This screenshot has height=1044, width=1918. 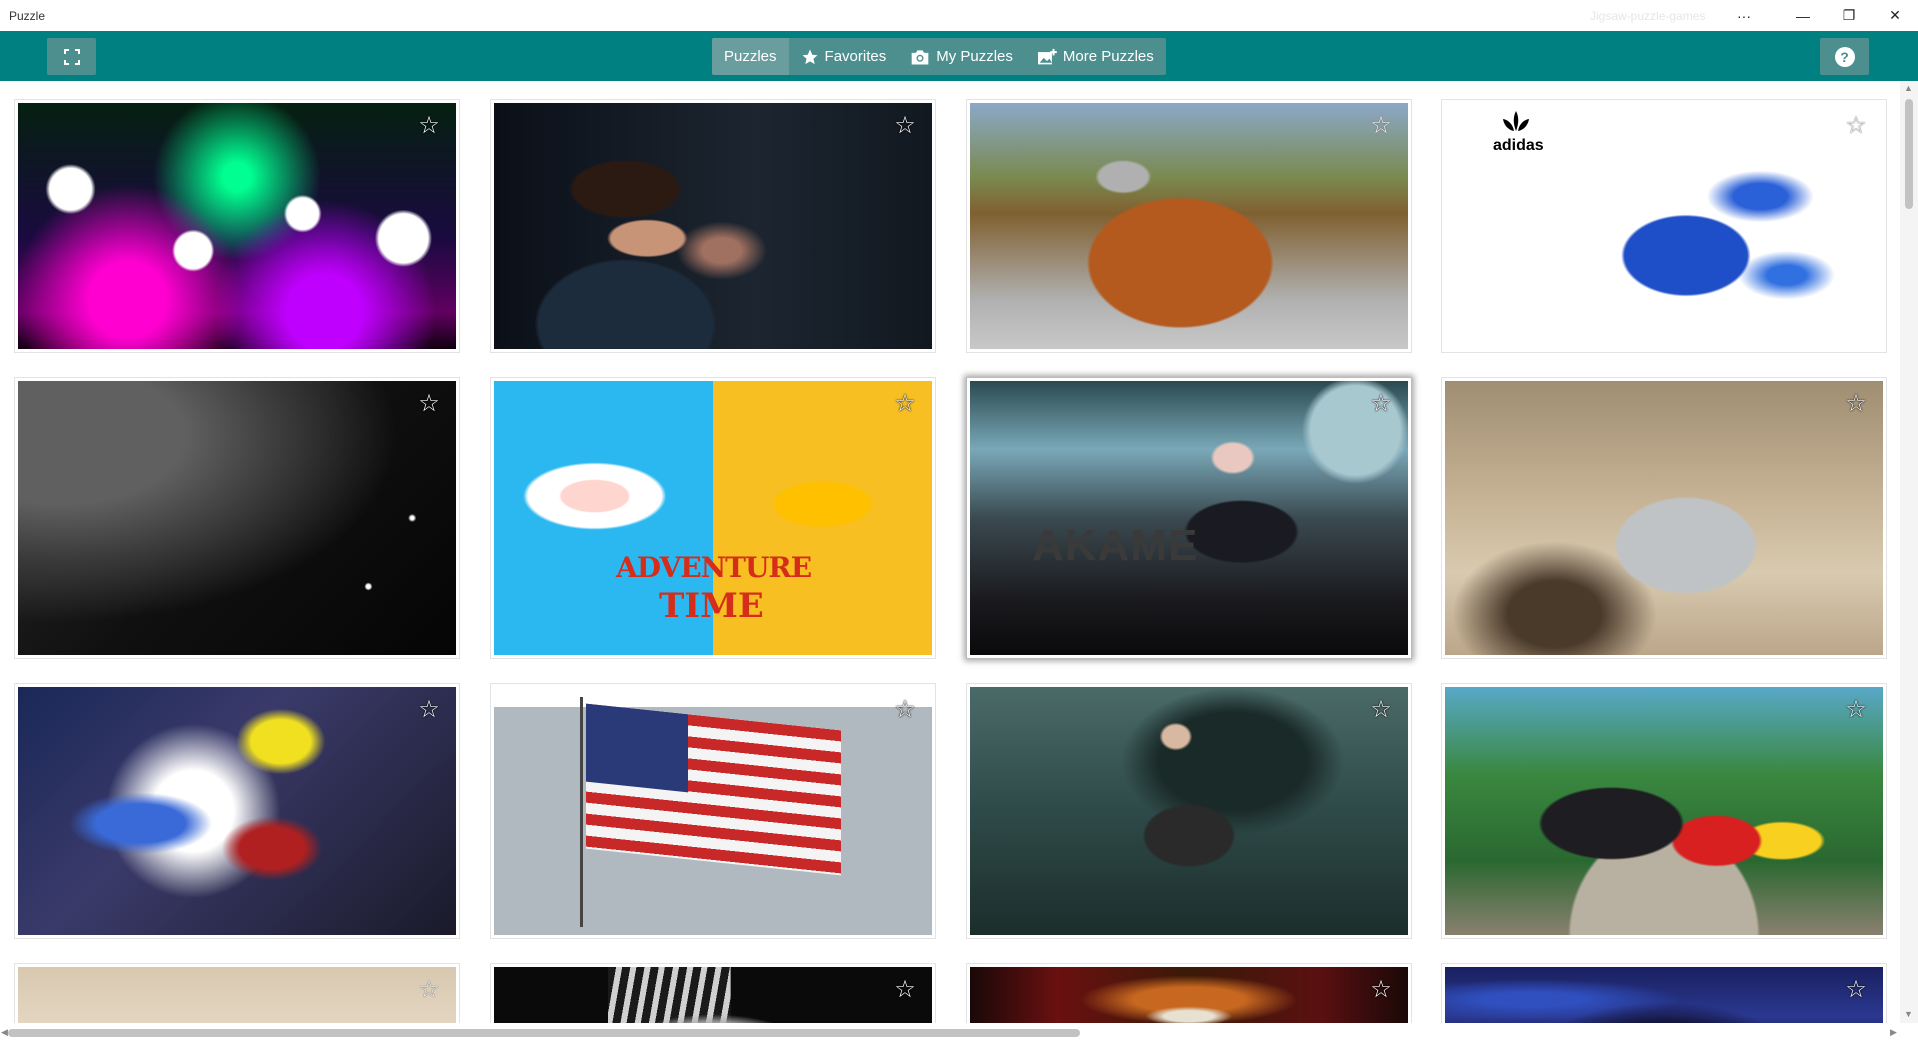 What do you see at coordinates (1895, 15) in the screenshot?
I see `close-button: ✕` at bounding box center [1895, 15].